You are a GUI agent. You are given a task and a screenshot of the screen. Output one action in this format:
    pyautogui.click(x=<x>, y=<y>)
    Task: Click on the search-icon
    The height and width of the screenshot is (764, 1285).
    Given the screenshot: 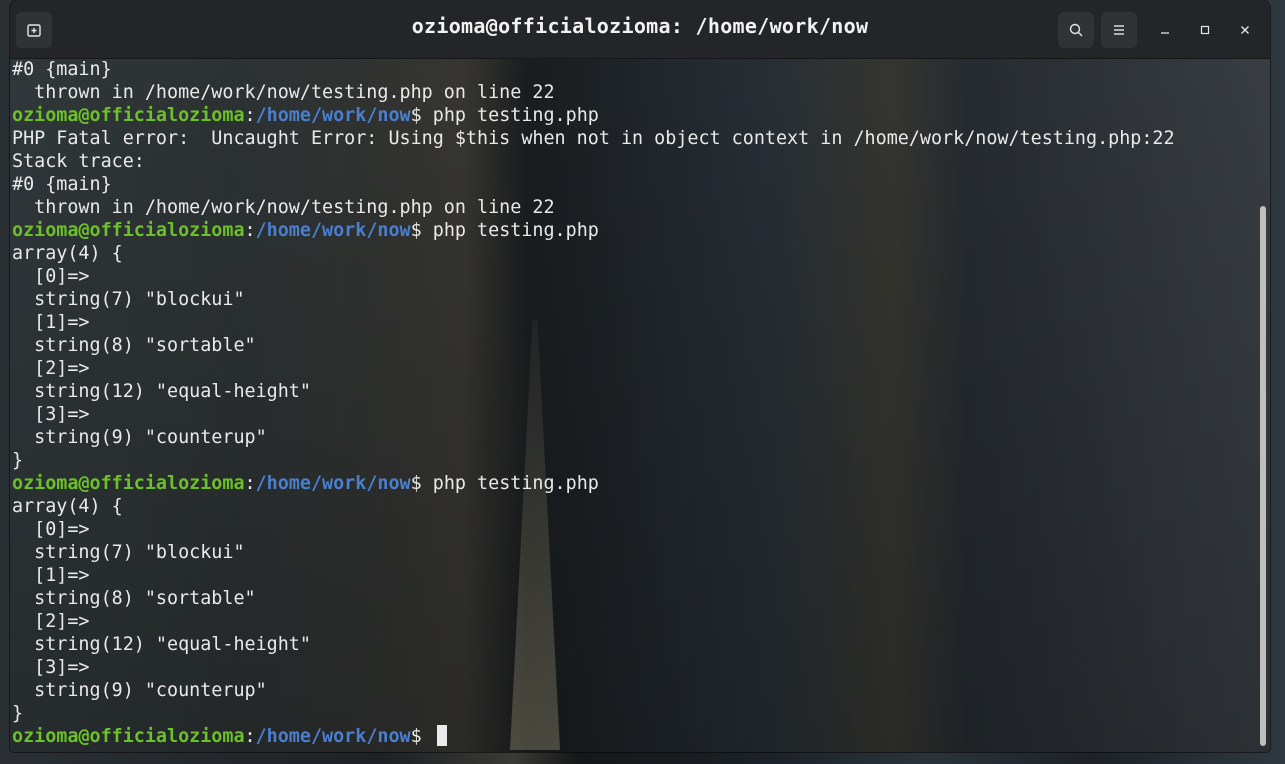 What is the action you would take?
    pyautogui.click(x=1076, y=30)
    